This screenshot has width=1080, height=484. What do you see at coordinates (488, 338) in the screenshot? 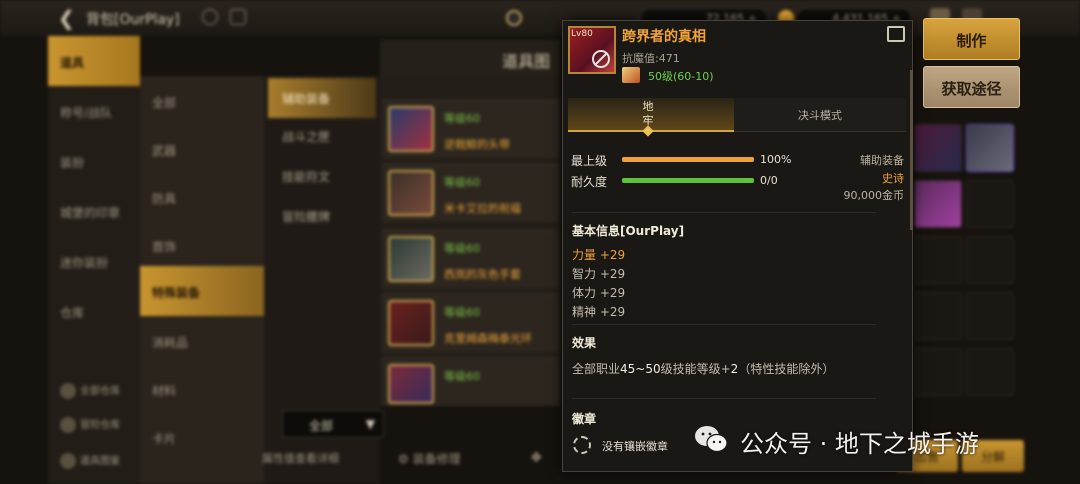
I see `list-item-name: 克里姆森梅泰光环` at bounding box center [488, 338].